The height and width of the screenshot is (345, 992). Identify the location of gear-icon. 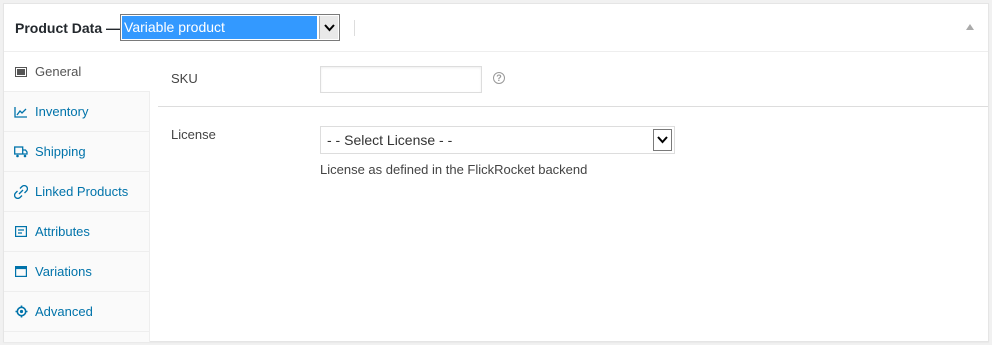
(21, 312).